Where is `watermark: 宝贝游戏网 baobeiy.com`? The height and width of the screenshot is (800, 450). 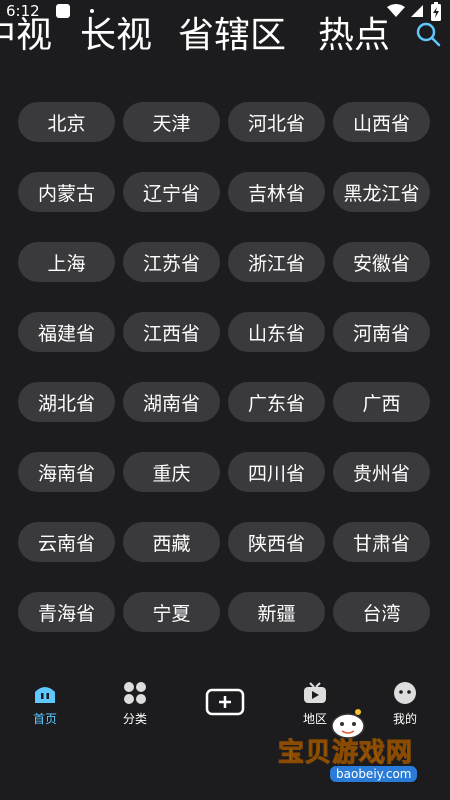
watermark: 宝贝游戏网 baobeiy.com is located at coordinates (360, 750).